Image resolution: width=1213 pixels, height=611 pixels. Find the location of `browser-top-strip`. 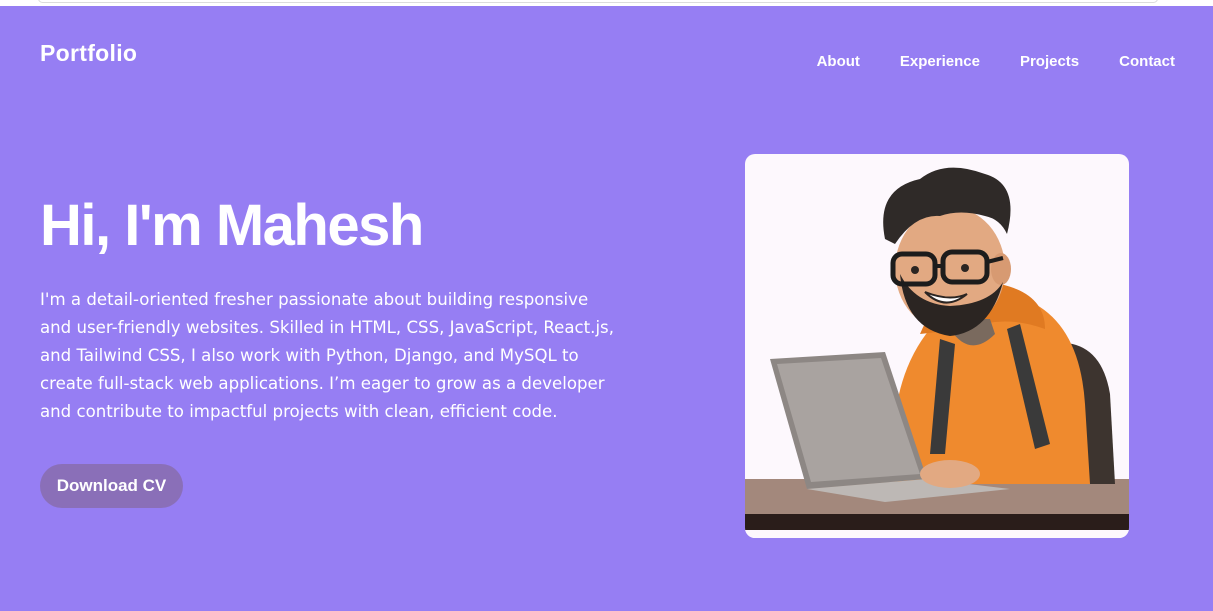

browser-top-strip is located at coordinates (606, 3).